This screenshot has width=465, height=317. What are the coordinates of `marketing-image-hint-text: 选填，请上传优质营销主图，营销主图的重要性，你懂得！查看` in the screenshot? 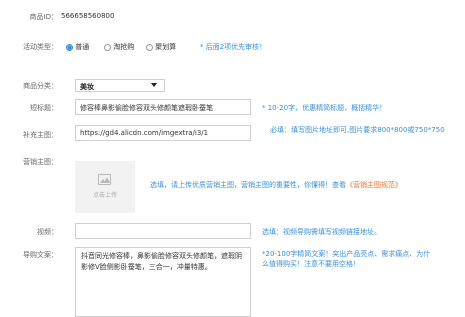 It's located at (248, 185).